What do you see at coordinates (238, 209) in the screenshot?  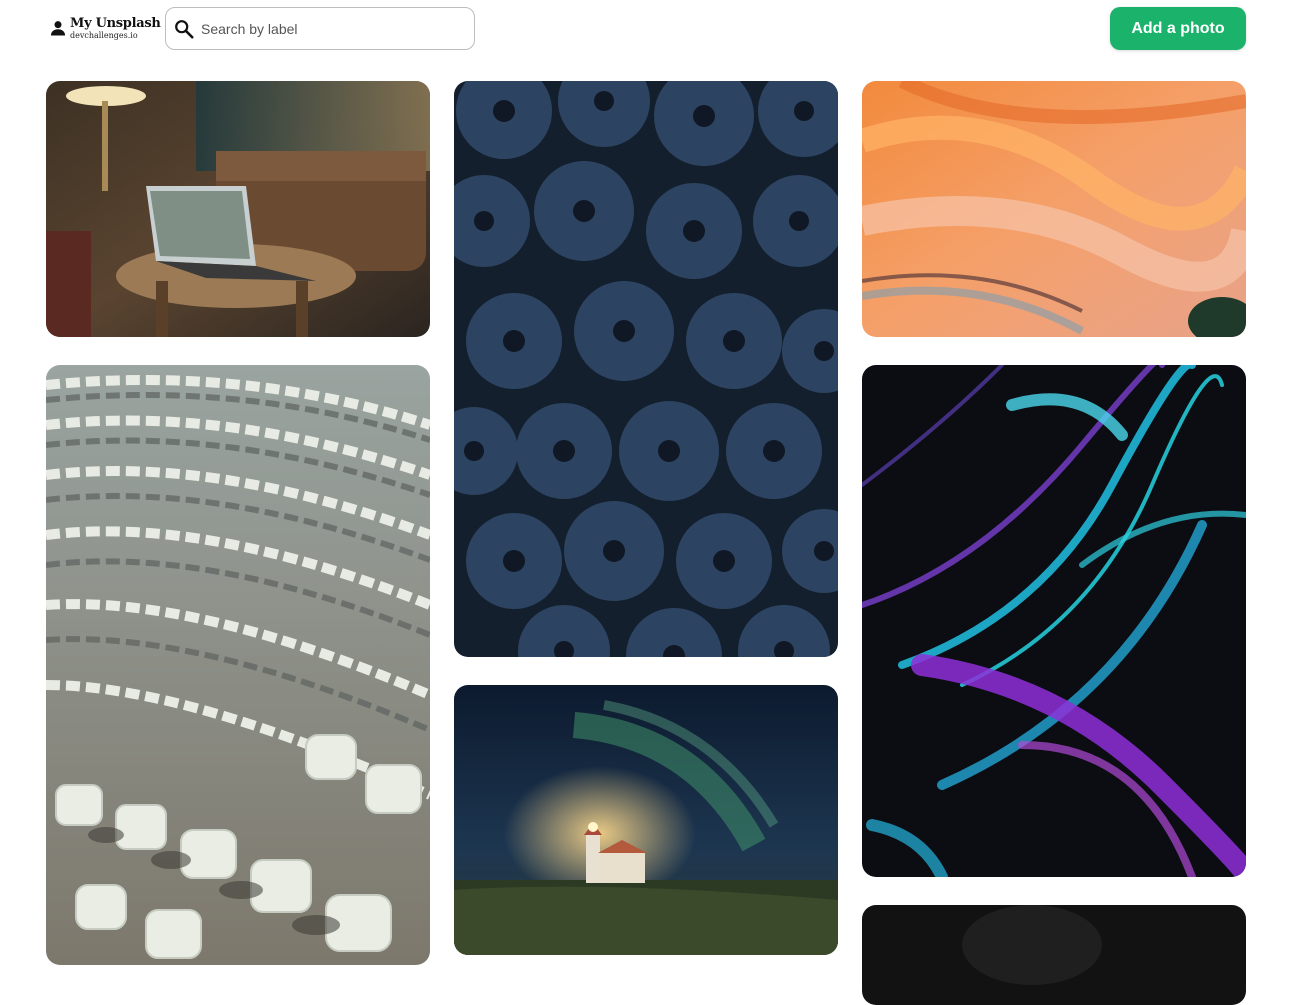 I see `photo-laptop-lounge` at bounding box center [238, 209].